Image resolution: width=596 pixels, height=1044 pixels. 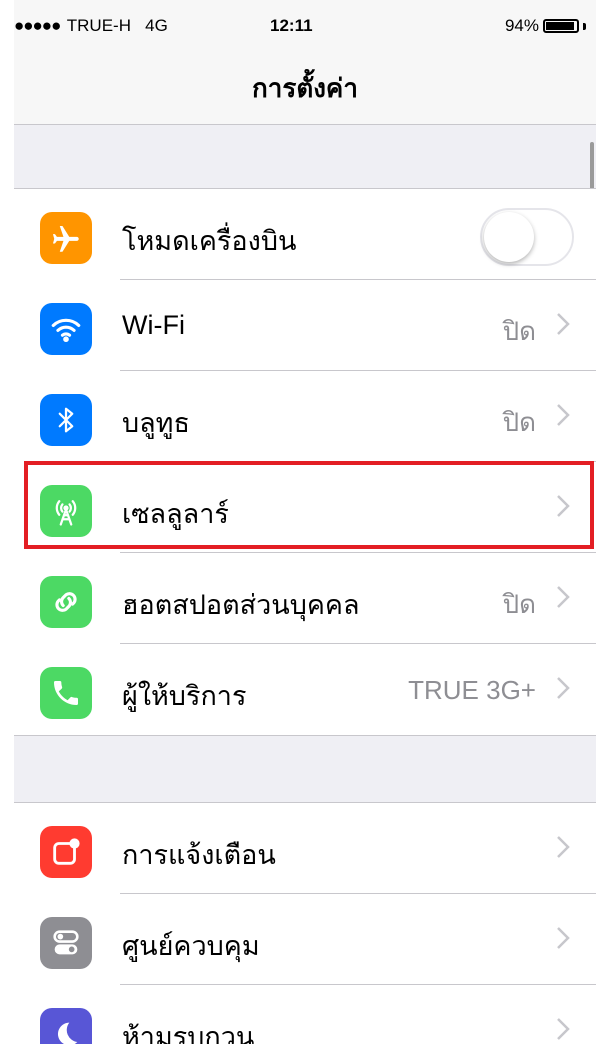 What do you see at coordinates (472, 690) in the screenshot?
I see `settings-row-value: TRUE 3G+` at bounding box center [472, 690].